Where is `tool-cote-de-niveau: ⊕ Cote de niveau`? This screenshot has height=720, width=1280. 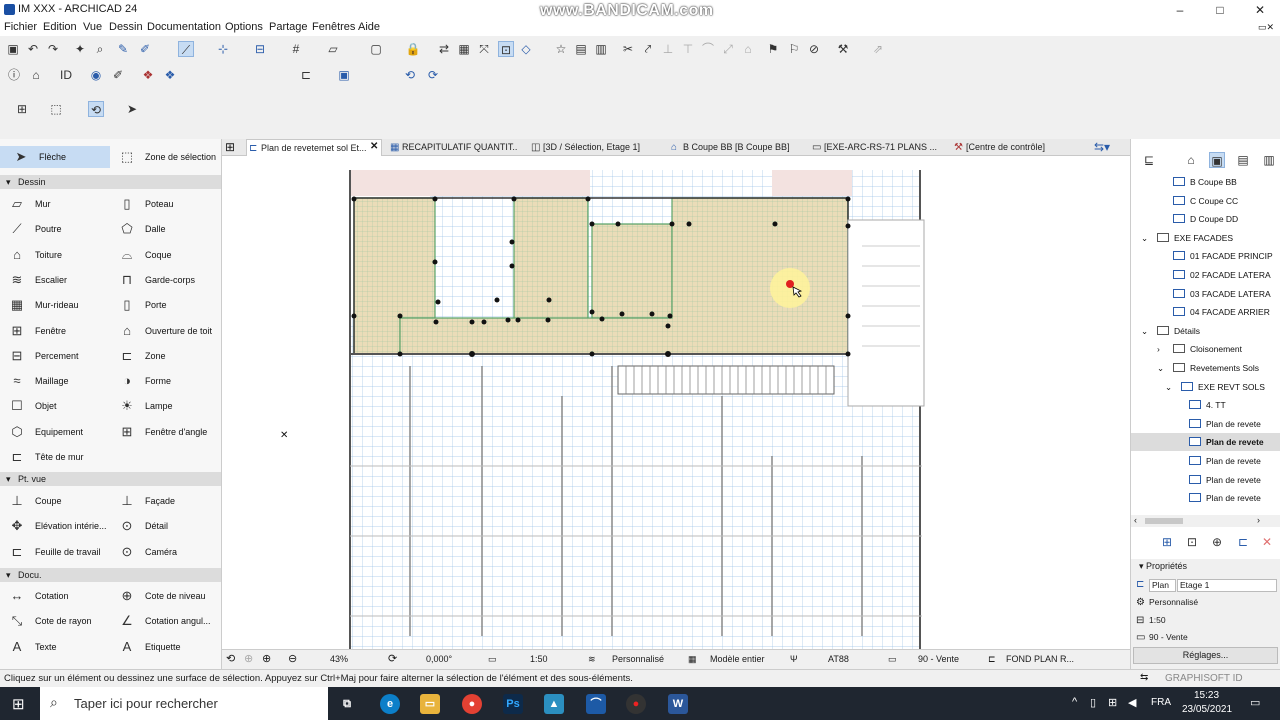 tool-cote-de-niveau: ⊕ Cote de niveau is located at coordinates (162, 596).